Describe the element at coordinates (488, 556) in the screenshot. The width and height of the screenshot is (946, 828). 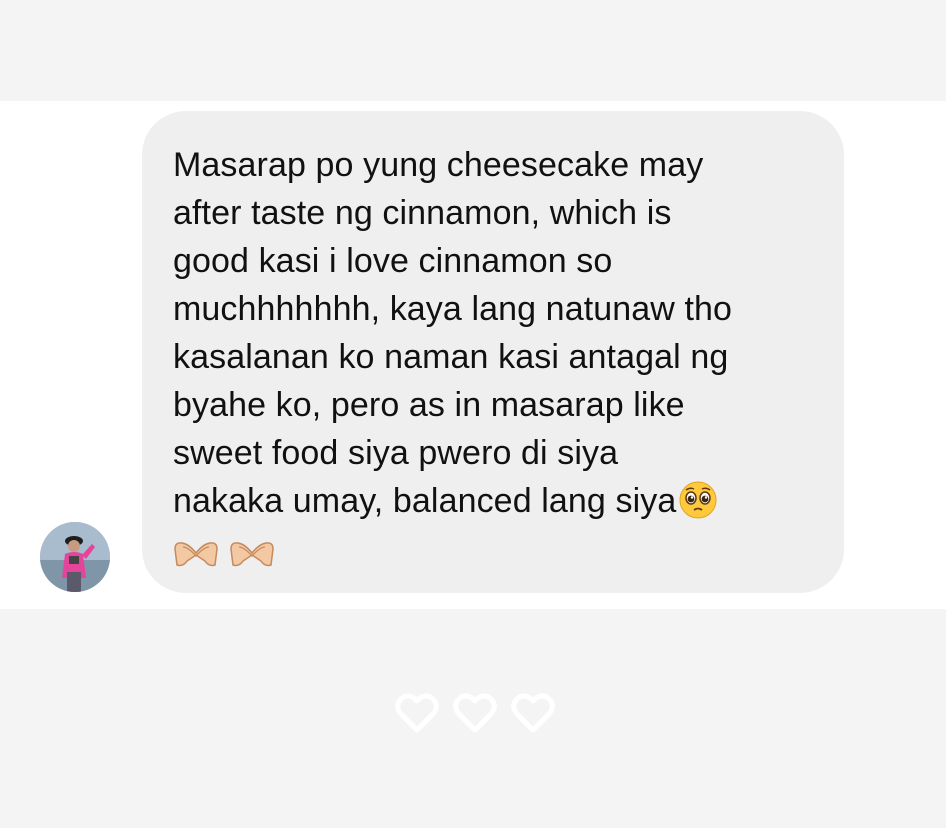
I see `emoji-row` at that location.